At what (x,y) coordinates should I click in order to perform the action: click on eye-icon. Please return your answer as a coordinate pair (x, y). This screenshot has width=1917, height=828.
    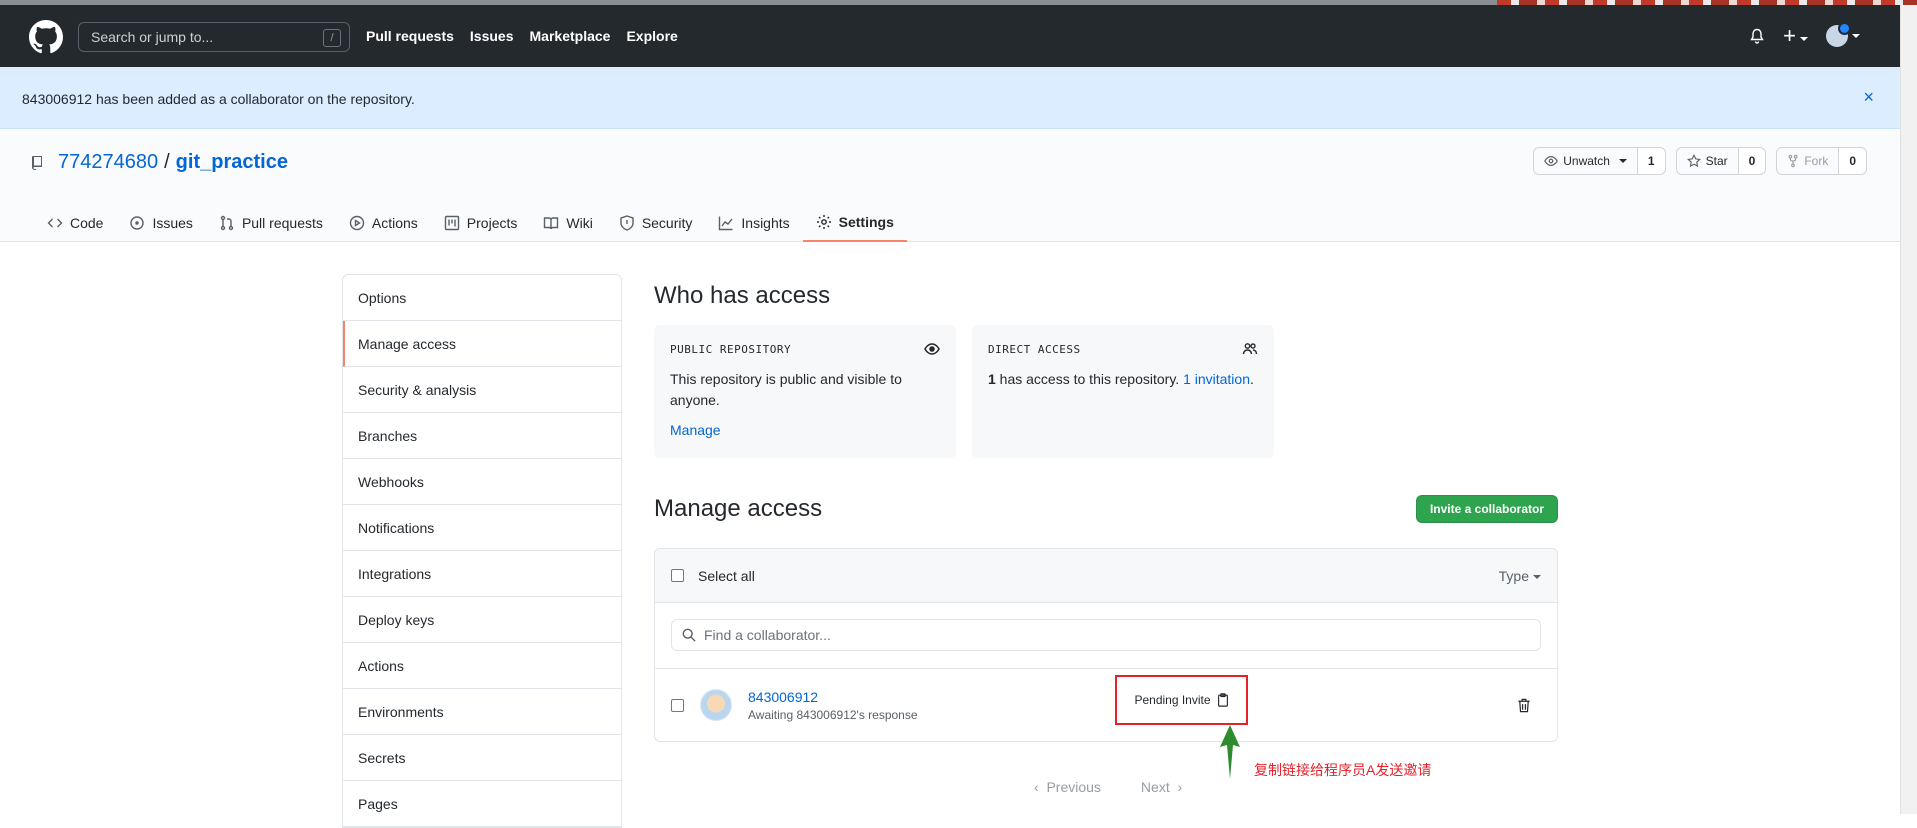
    Looking at the image, I should click on (1551, 161).